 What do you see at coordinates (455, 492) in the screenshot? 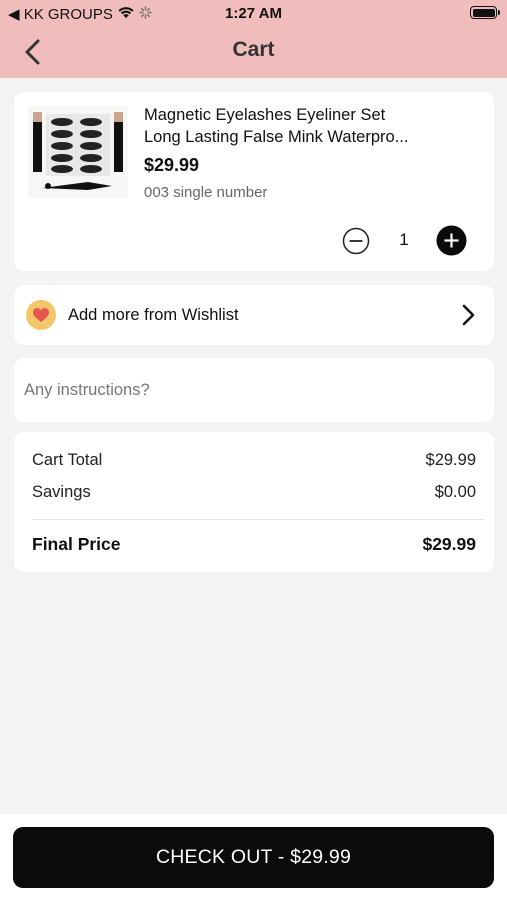
I see `savings-value: $0.00` at bounding box center [455, 492].